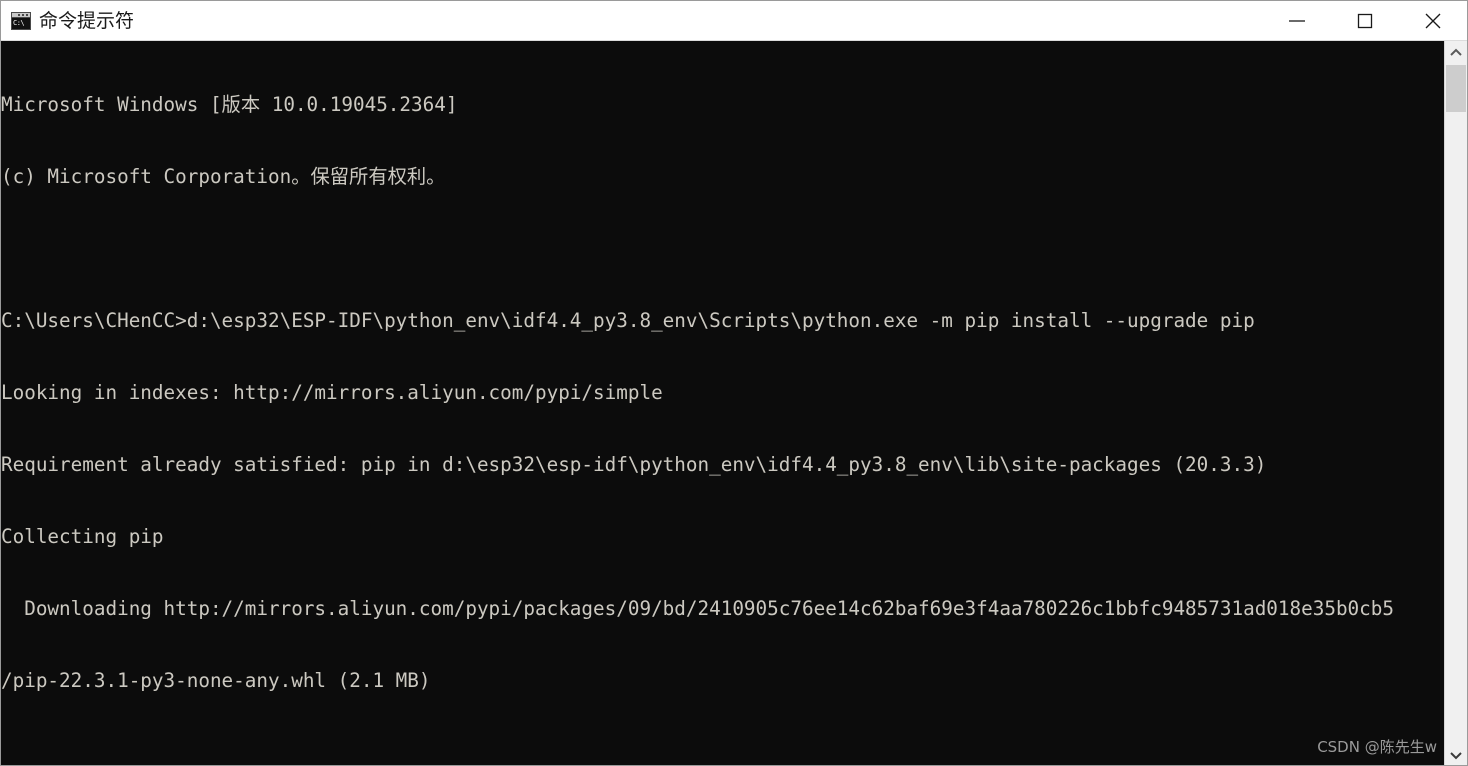  What do you see at coordinates (1456, 88) in the screenshot?
I see `scrollbar-thumb` at bounding box center [1456, 88].